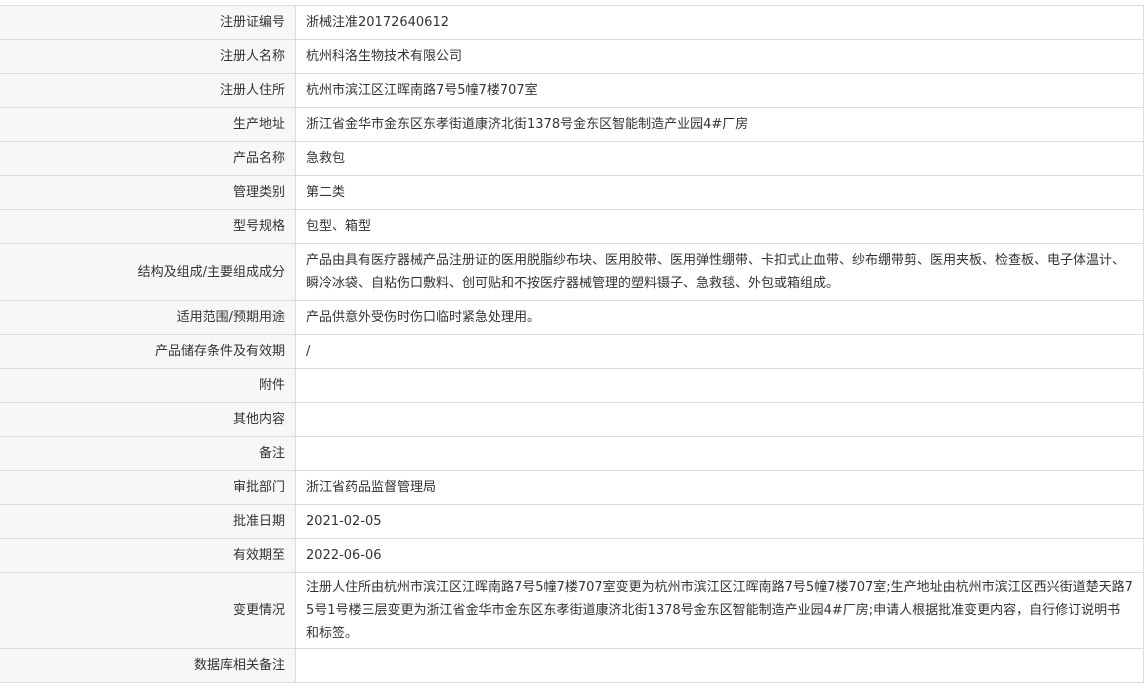 The width and height of the screenshot is (1148, 692). I want to click on field-label: 产品储存条件及有效期, so click(148, 351).